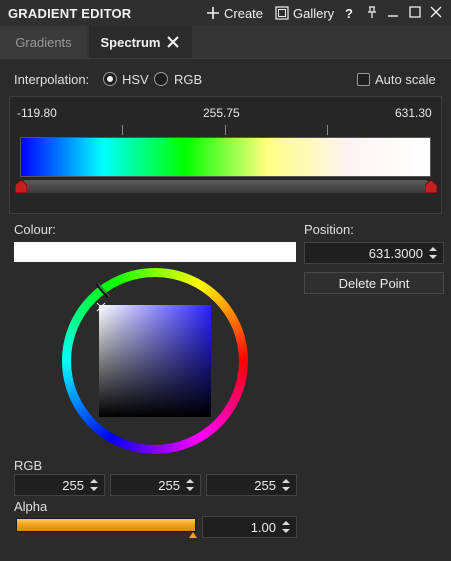 The image size is (451, 561). I want to click on alpha-label: Alpha, so click(31, 506).